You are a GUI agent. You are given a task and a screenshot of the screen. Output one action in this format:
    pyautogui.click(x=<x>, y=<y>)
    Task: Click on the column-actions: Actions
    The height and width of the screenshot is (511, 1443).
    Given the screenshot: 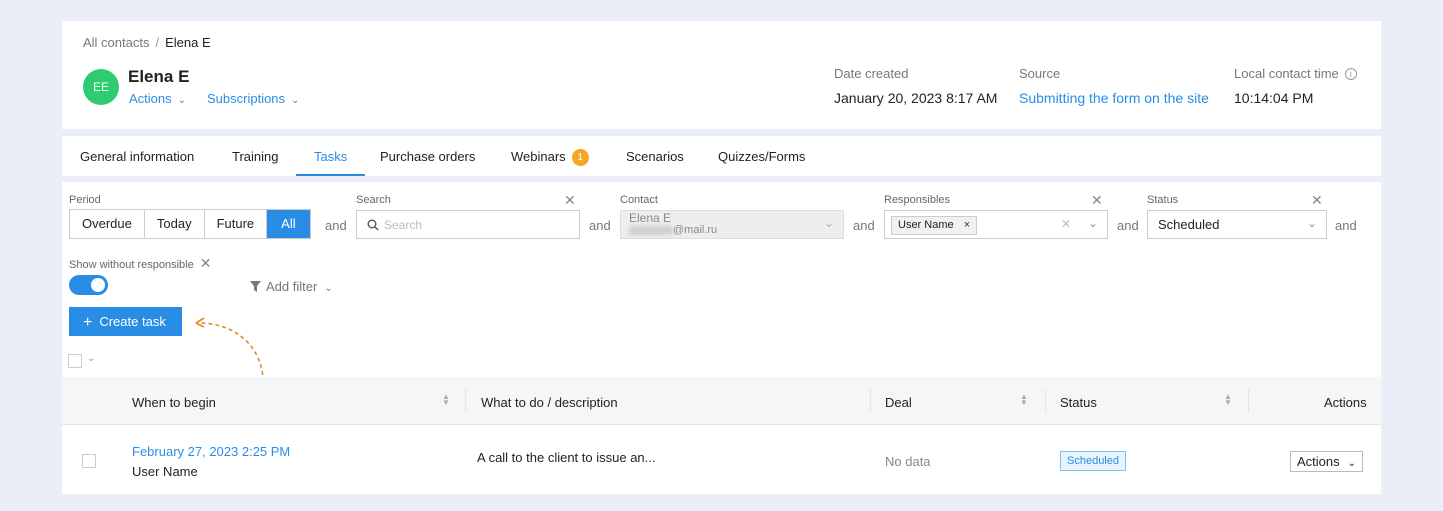 What is the action you would take?
    pyautogui.click(x=1345, y=402)
    